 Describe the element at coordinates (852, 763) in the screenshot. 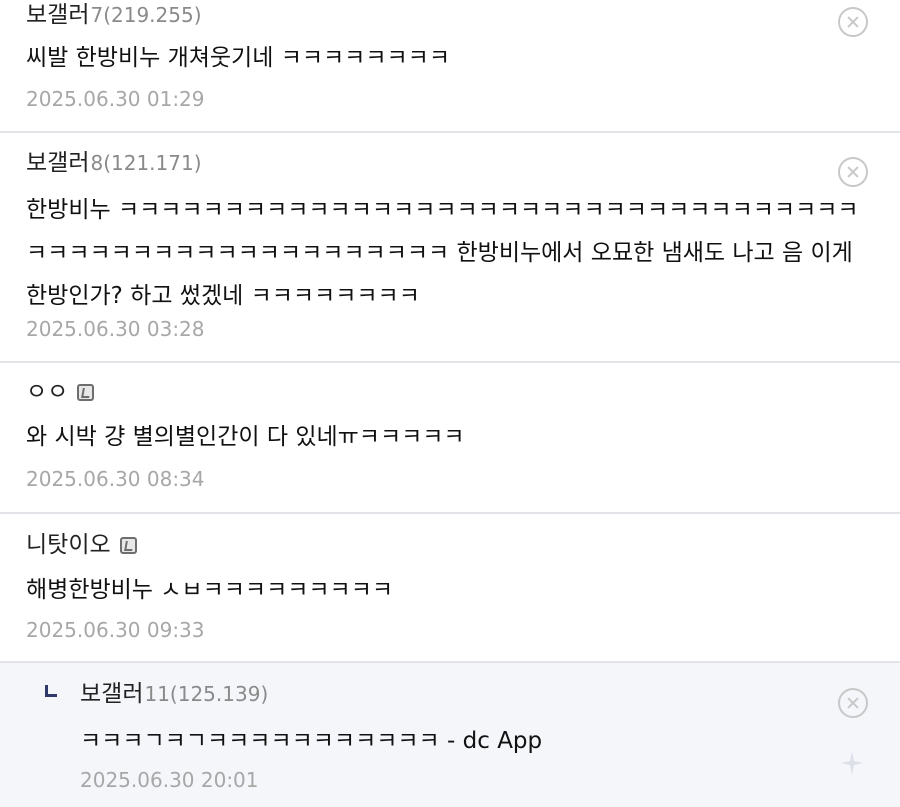

I see `sparkle-icon` at that location.